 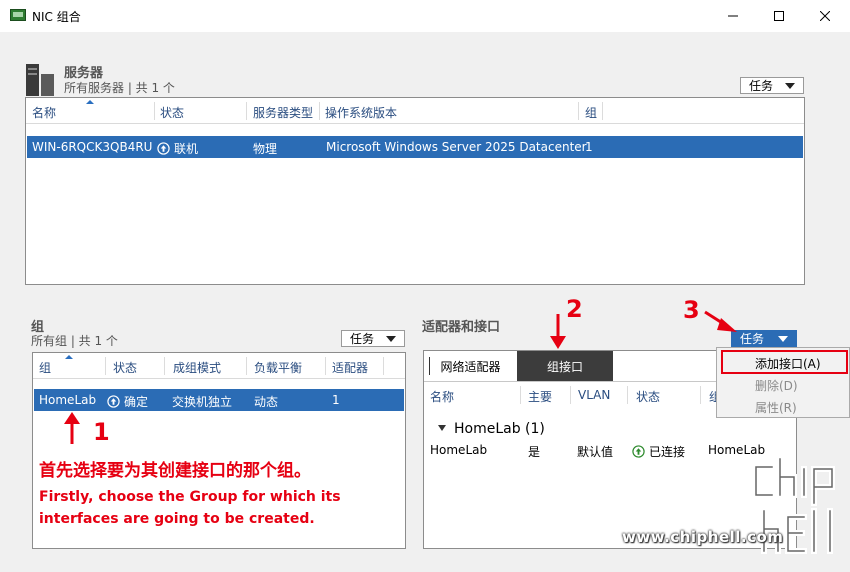 What do you see at coordinates (74, 341) in the screenshot?
I see `groups-subtitle: 所有组 | 共 1 个` at bounding box center [74, 341].